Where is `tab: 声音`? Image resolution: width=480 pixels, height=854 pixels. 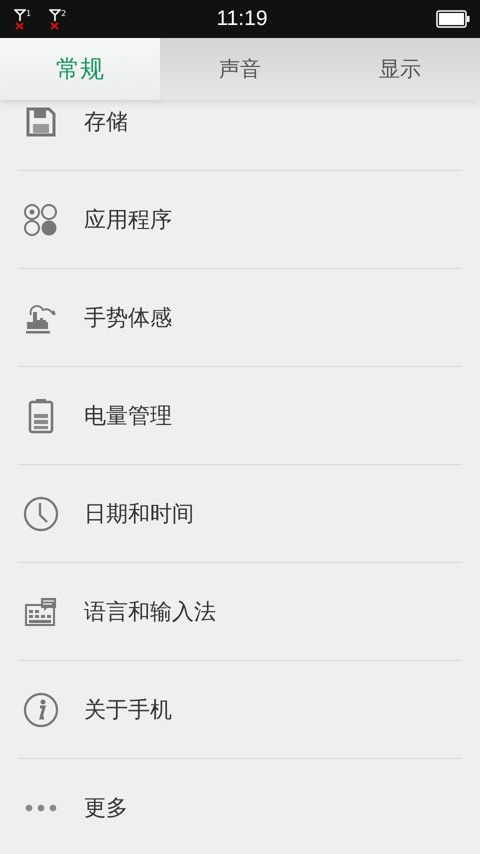
tab: 声音 is located at coordinates (240, 69).